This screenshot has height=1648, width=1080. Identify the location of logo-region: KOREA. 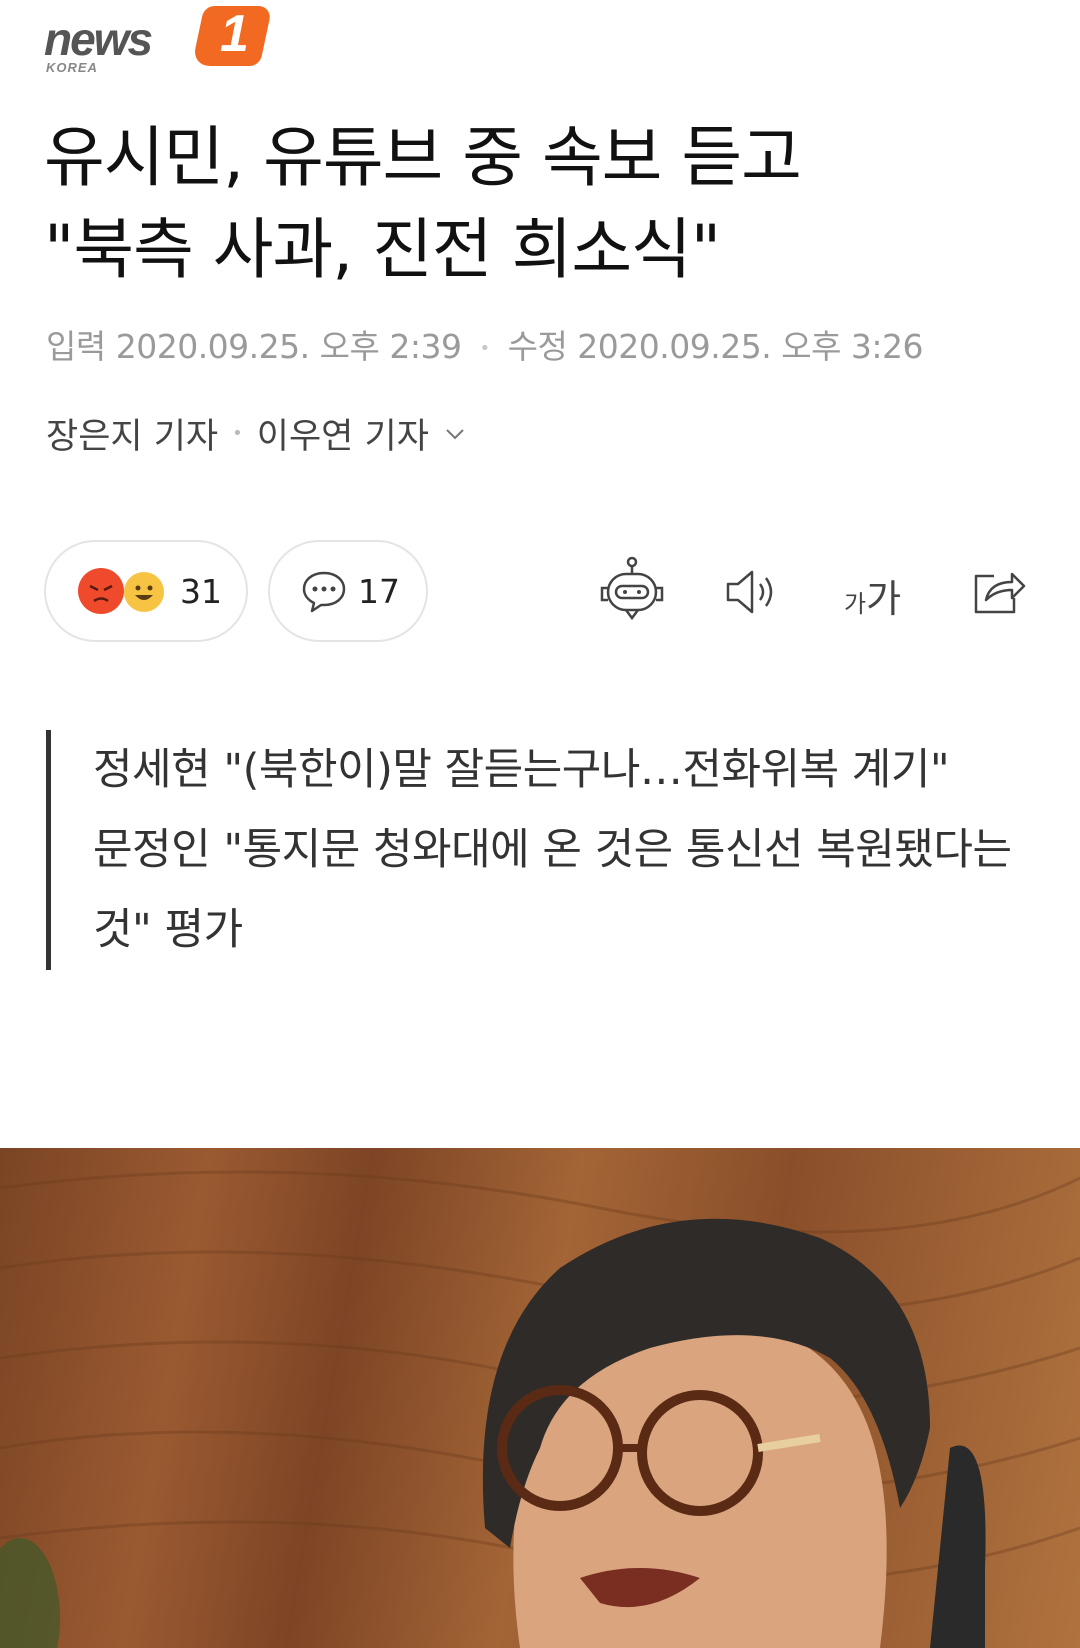
(72, 67).